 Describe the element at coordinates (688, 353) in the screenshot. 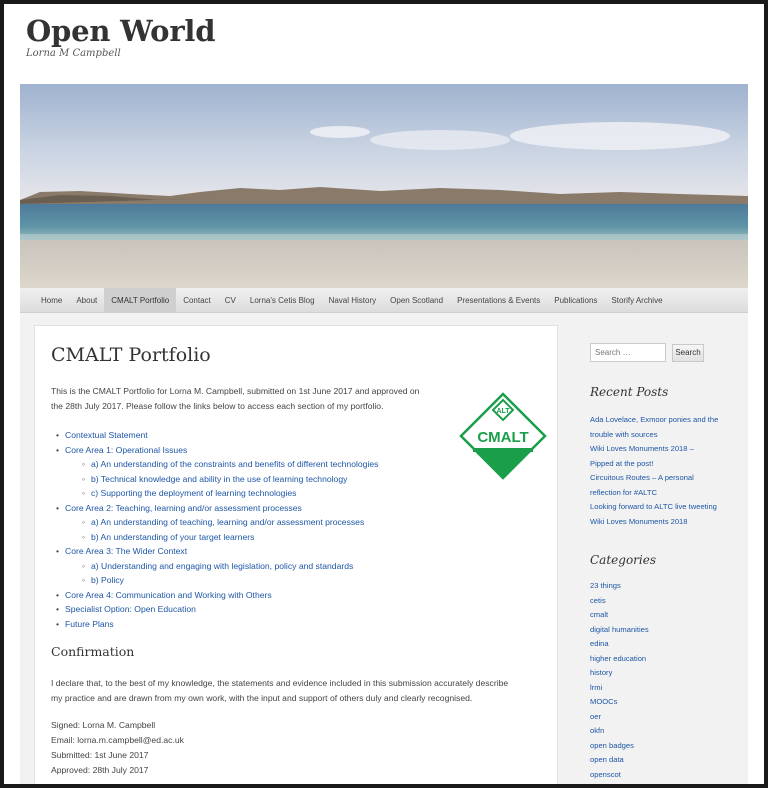

I see `search-button: Search` at that location.